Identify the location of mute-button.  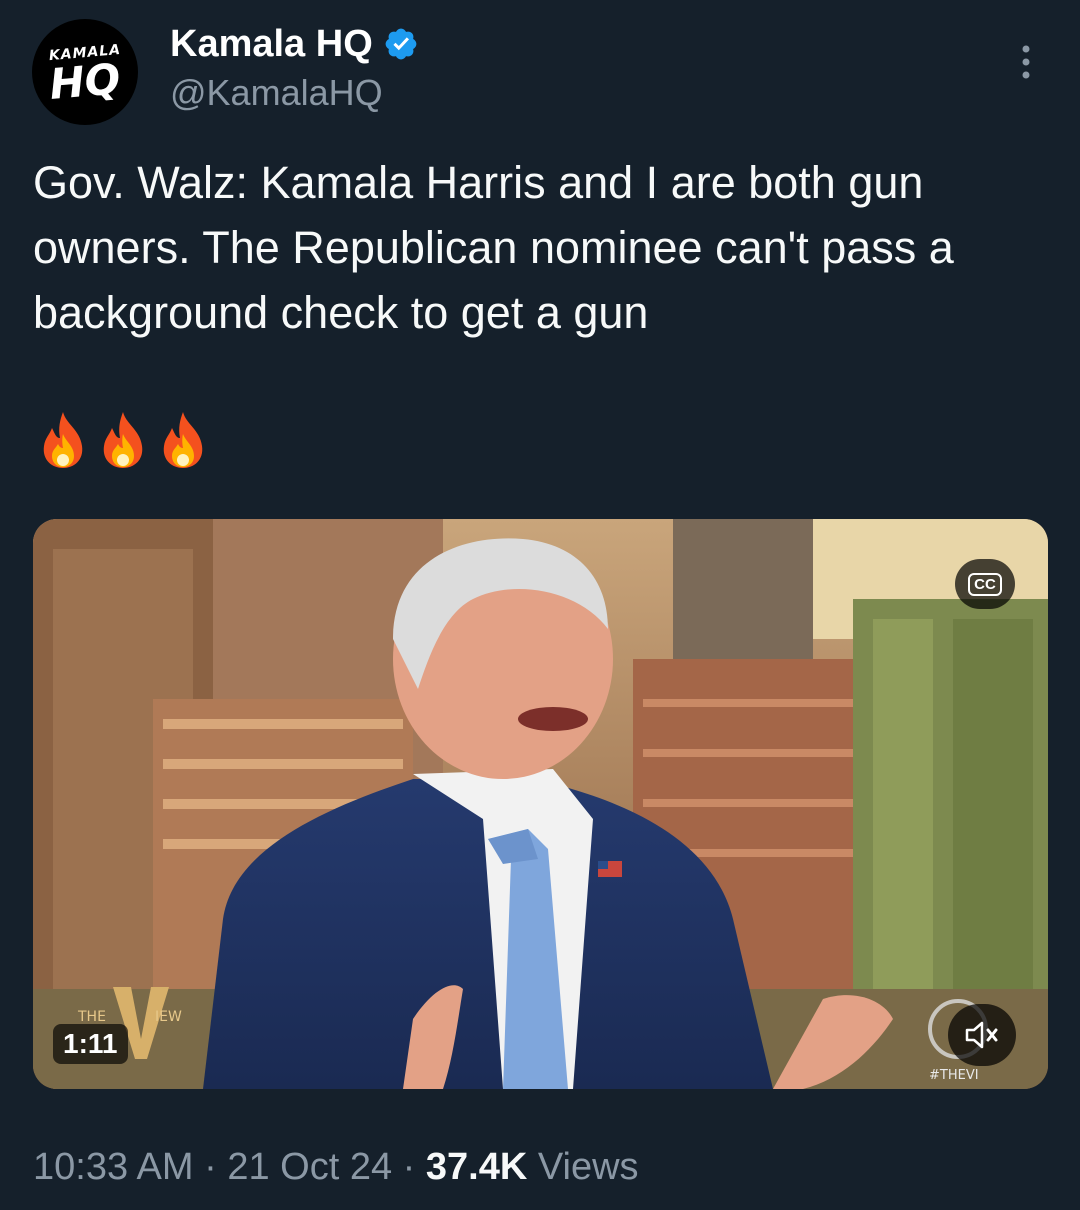
(982, 1035).